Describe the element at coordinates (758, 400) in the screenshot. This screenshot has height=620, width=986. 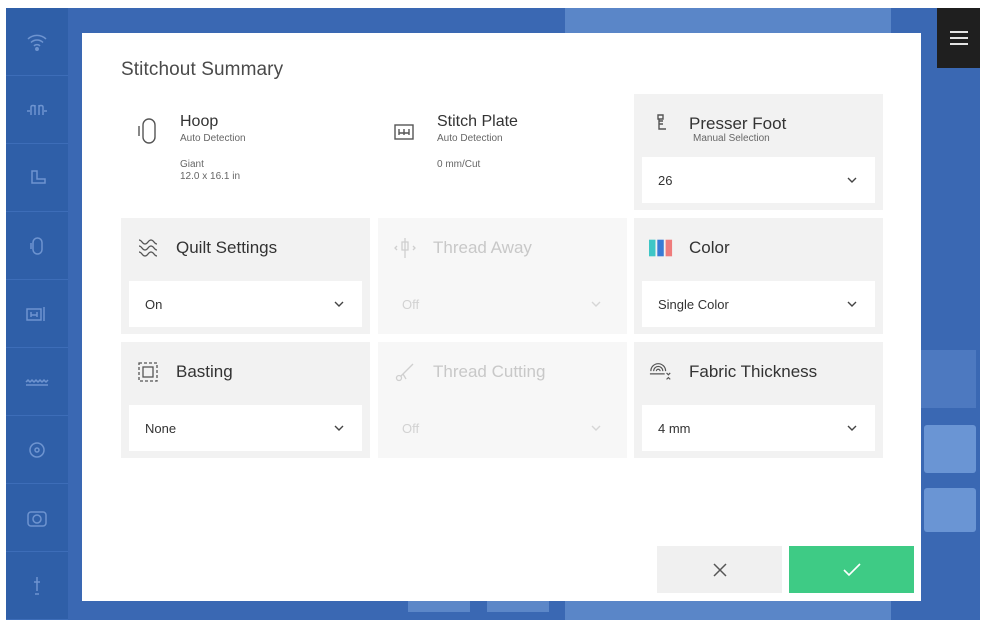
I see `fabric-thickness-card: Fabric Thickness 4 mm` at that location.